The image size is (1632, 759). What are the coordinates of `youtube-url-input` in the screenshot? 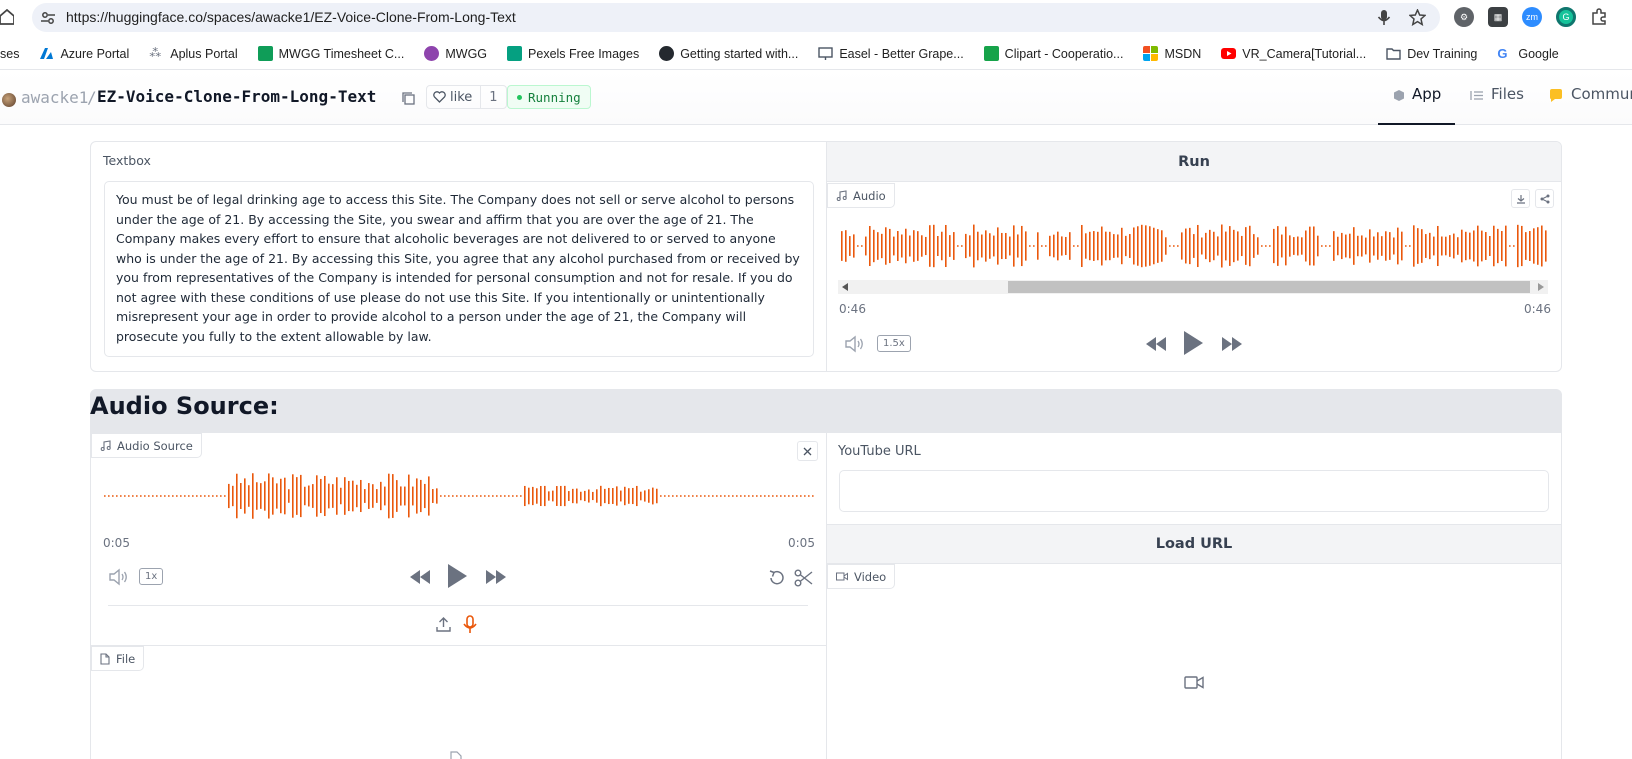 It's located at (1194, 491).